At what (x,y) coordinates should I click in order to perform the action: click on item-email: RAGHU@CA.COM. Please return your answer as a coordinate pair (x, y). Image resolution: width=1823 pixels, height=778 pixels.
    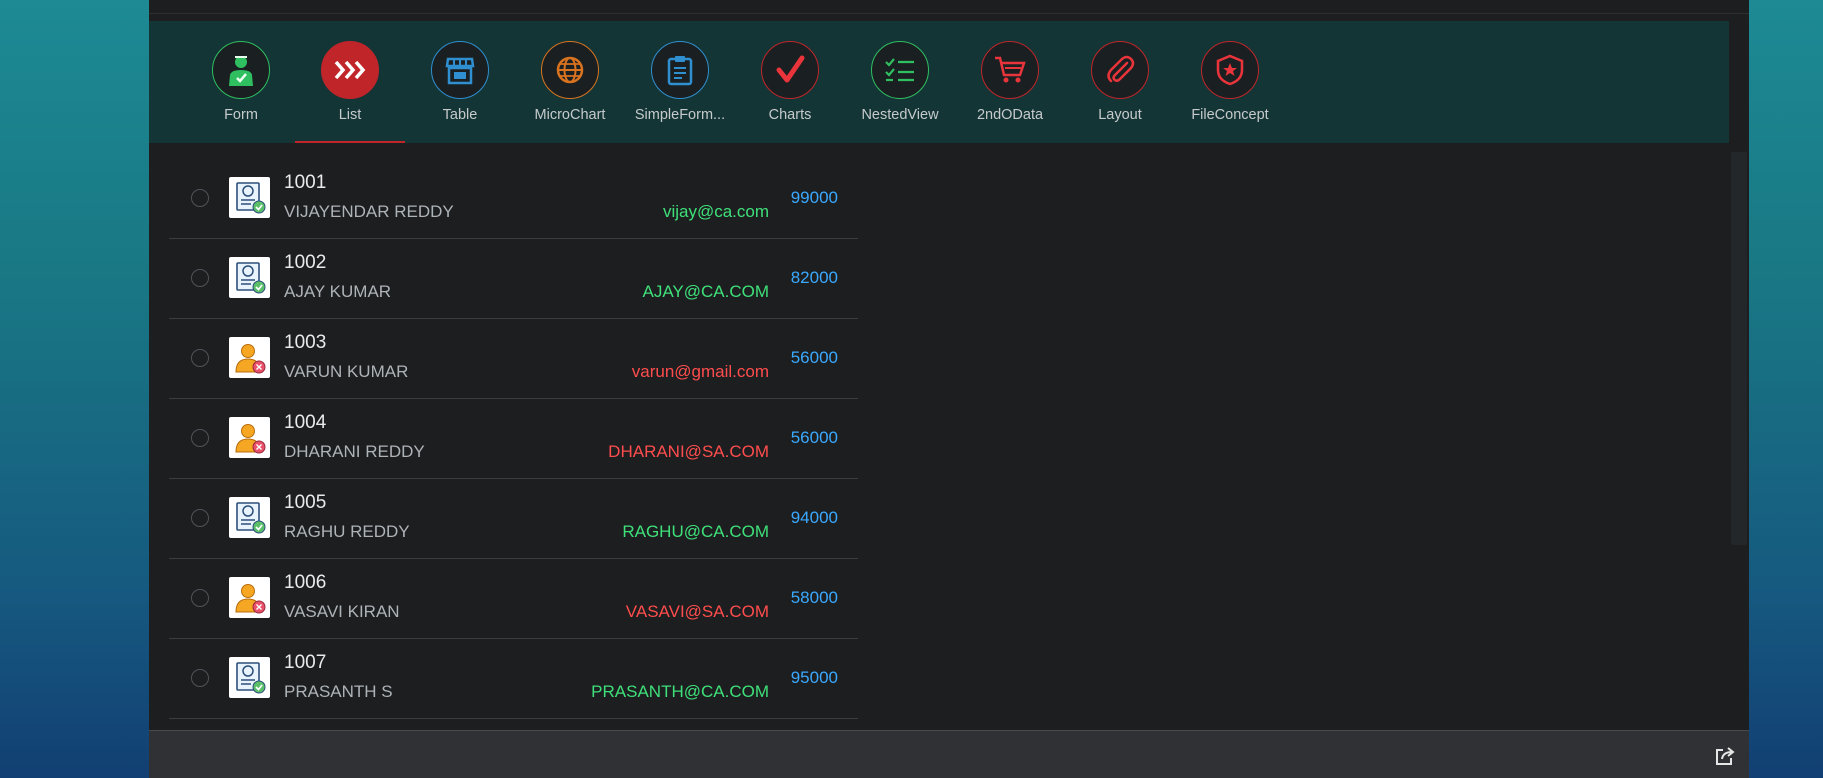
    Looking at the image, I should click on (695, 531).